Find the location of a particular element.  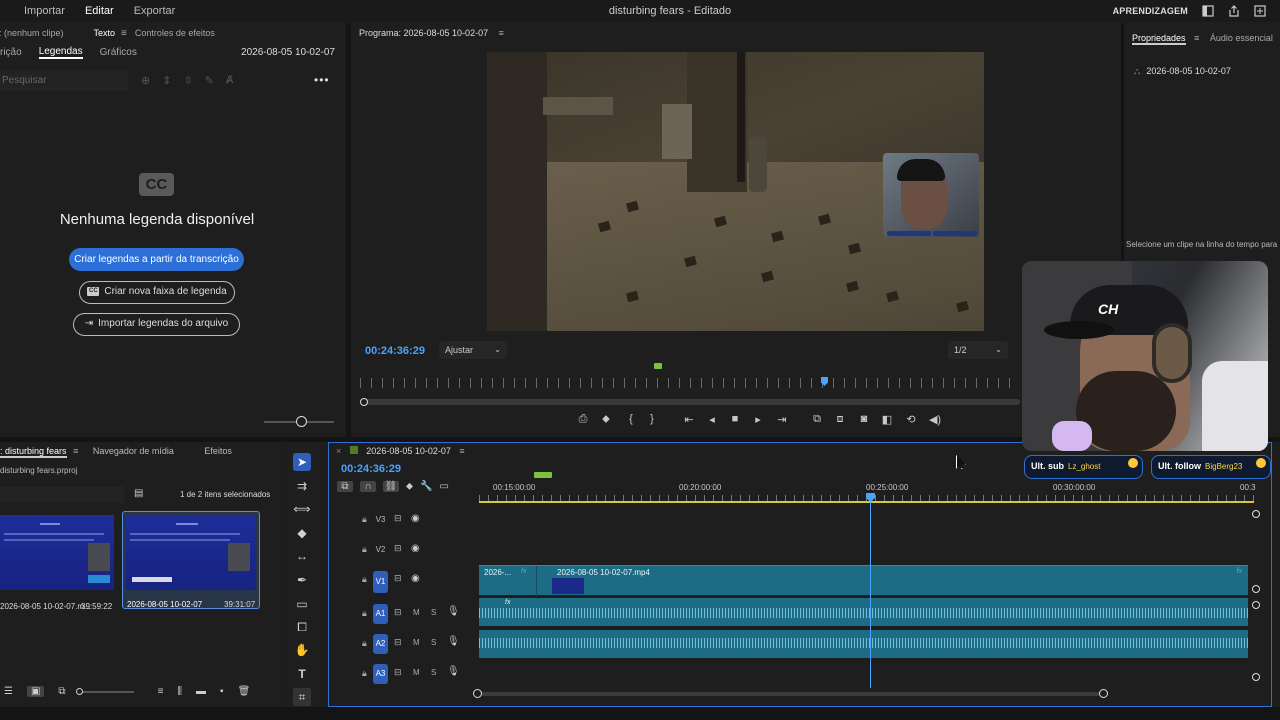

new-bin-icon: ▬ is located at coordinates (201, 691).